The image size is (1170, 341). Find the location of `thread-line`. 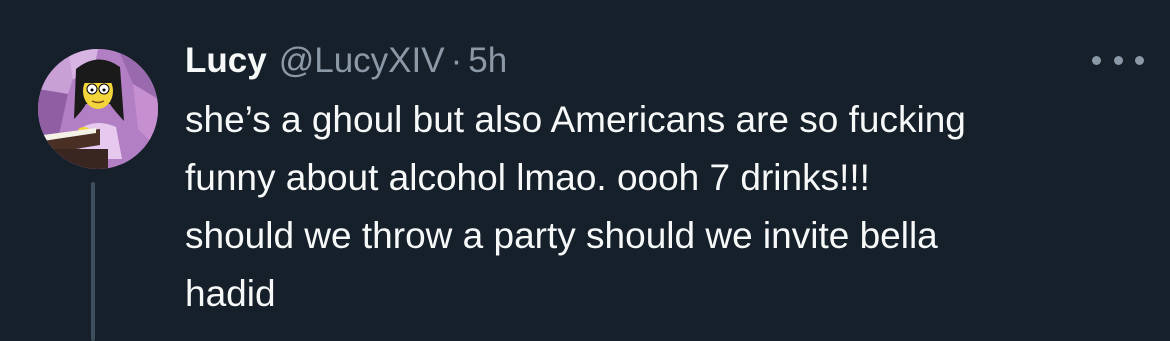

thread-line is located at coordinates (93, 261).